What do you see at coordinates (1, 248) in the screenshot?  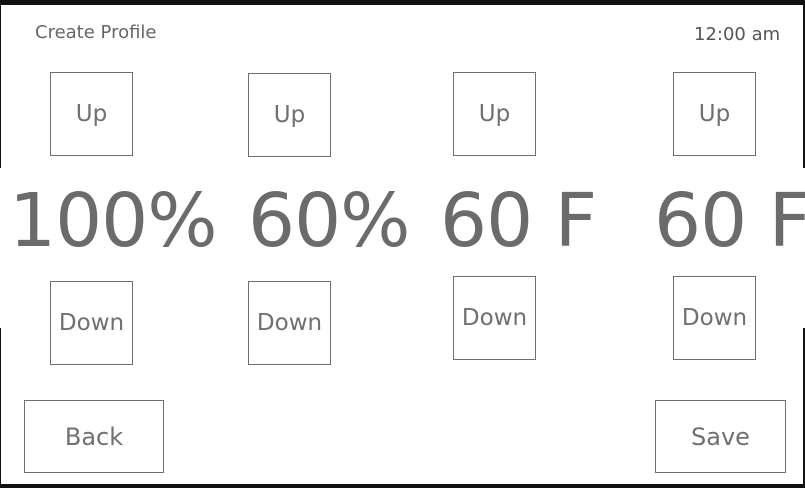 I see `left-edge-gap` at bounding box center [1, 248].